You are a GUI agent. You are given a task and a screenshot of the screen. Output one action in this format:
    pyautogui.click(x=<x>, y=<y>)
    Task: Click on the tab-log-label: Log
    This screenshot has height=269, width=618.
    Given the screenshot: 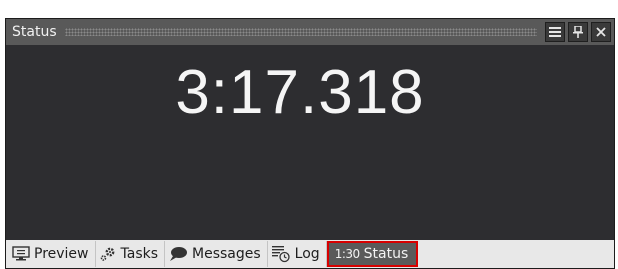 What is the action you would take?
    pyautogui.click(x=307, y=254)
    